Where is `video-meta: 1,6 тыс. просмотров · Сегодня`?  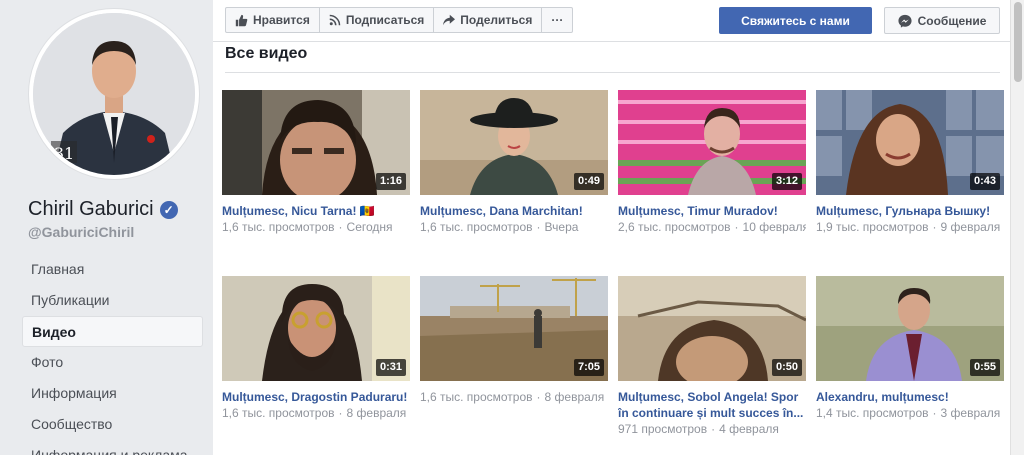 video-meta: 1,6 тыс. просмотров · Сегодня is located at coordinates (307, 227).